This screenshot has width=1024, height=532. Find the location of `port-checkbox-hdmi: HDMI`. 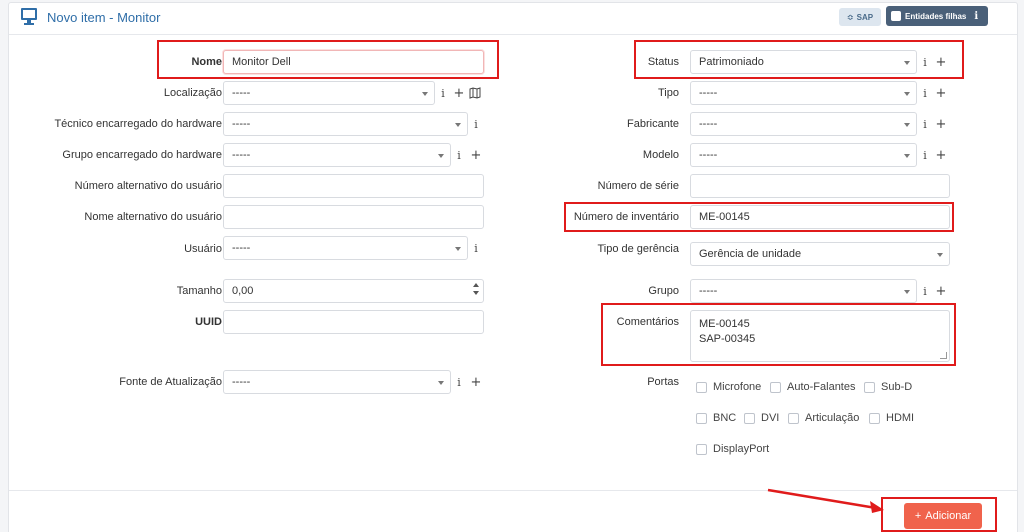

port-checkbox-hdmi: HDMI is located at coordinates (891, 418).